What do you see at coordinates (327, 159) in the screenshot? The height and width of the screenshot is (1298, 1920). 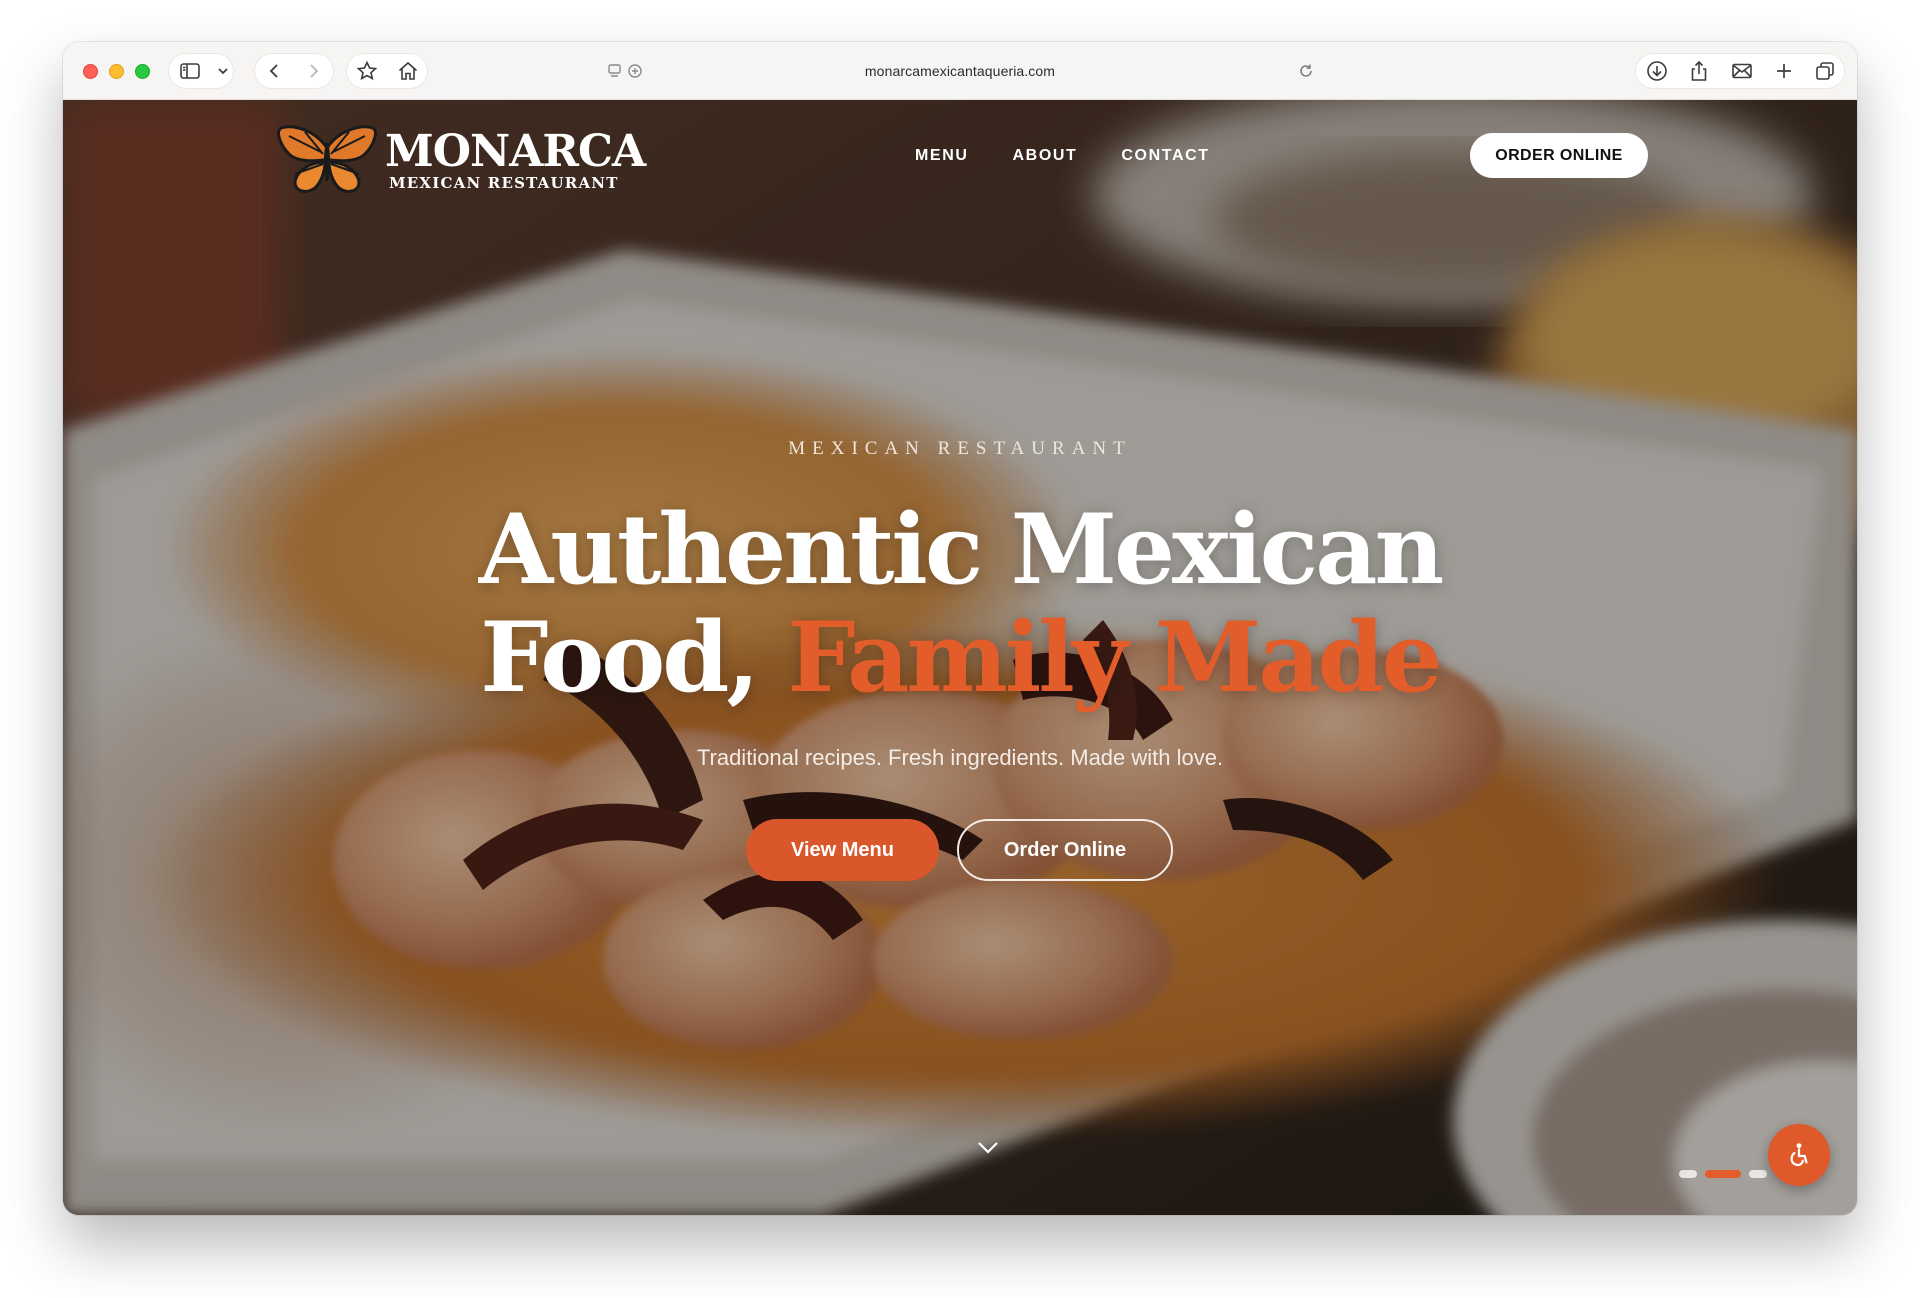 I see `butterfly-logo-icon` at bounding box center [327, 159].